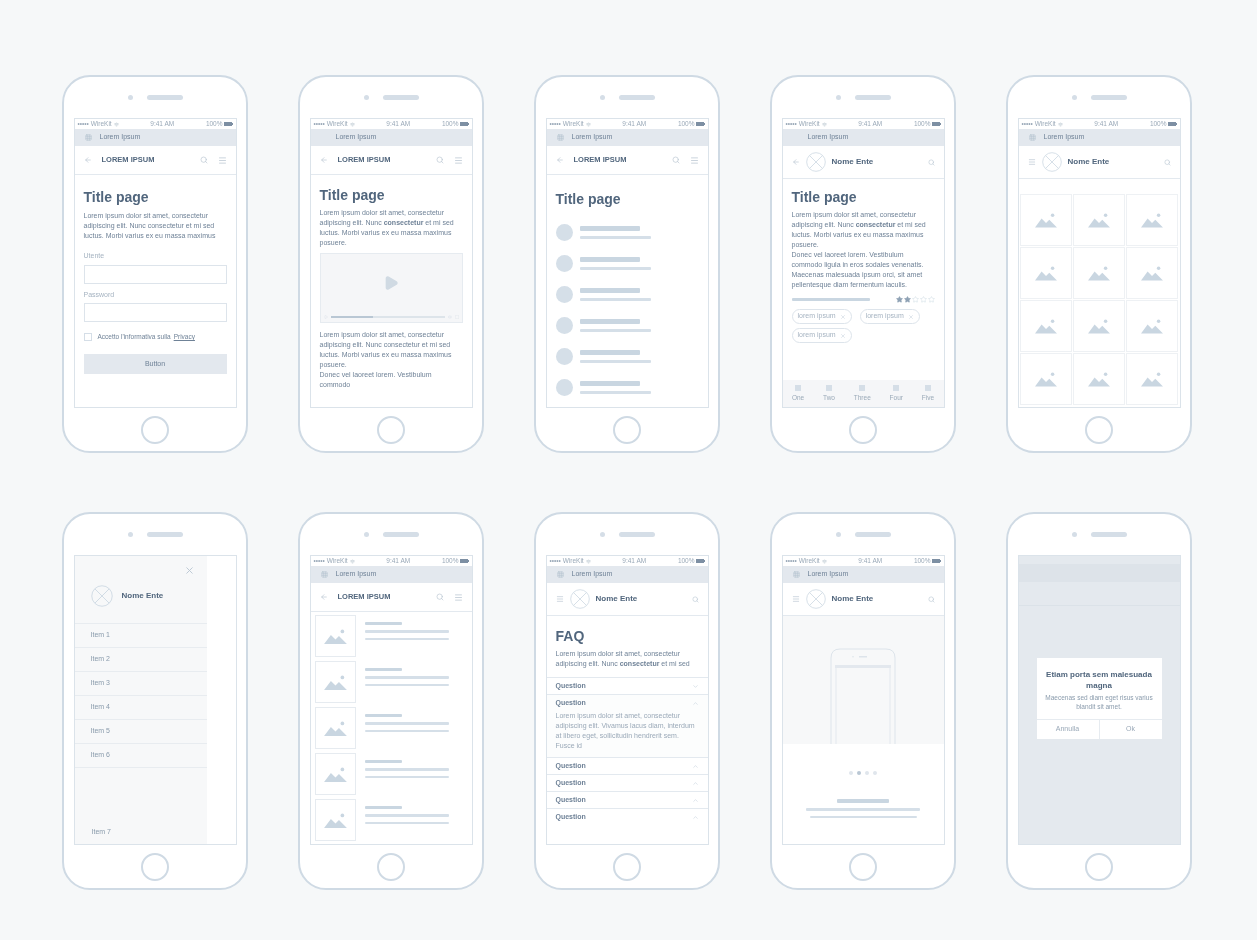 The image size is (1257, 940). What do you see at coordinates (1099, 680) in the screenshot?
I see `dialog-title: Etiam porta sem malesuada magna` at bounding box center [1099, 680].